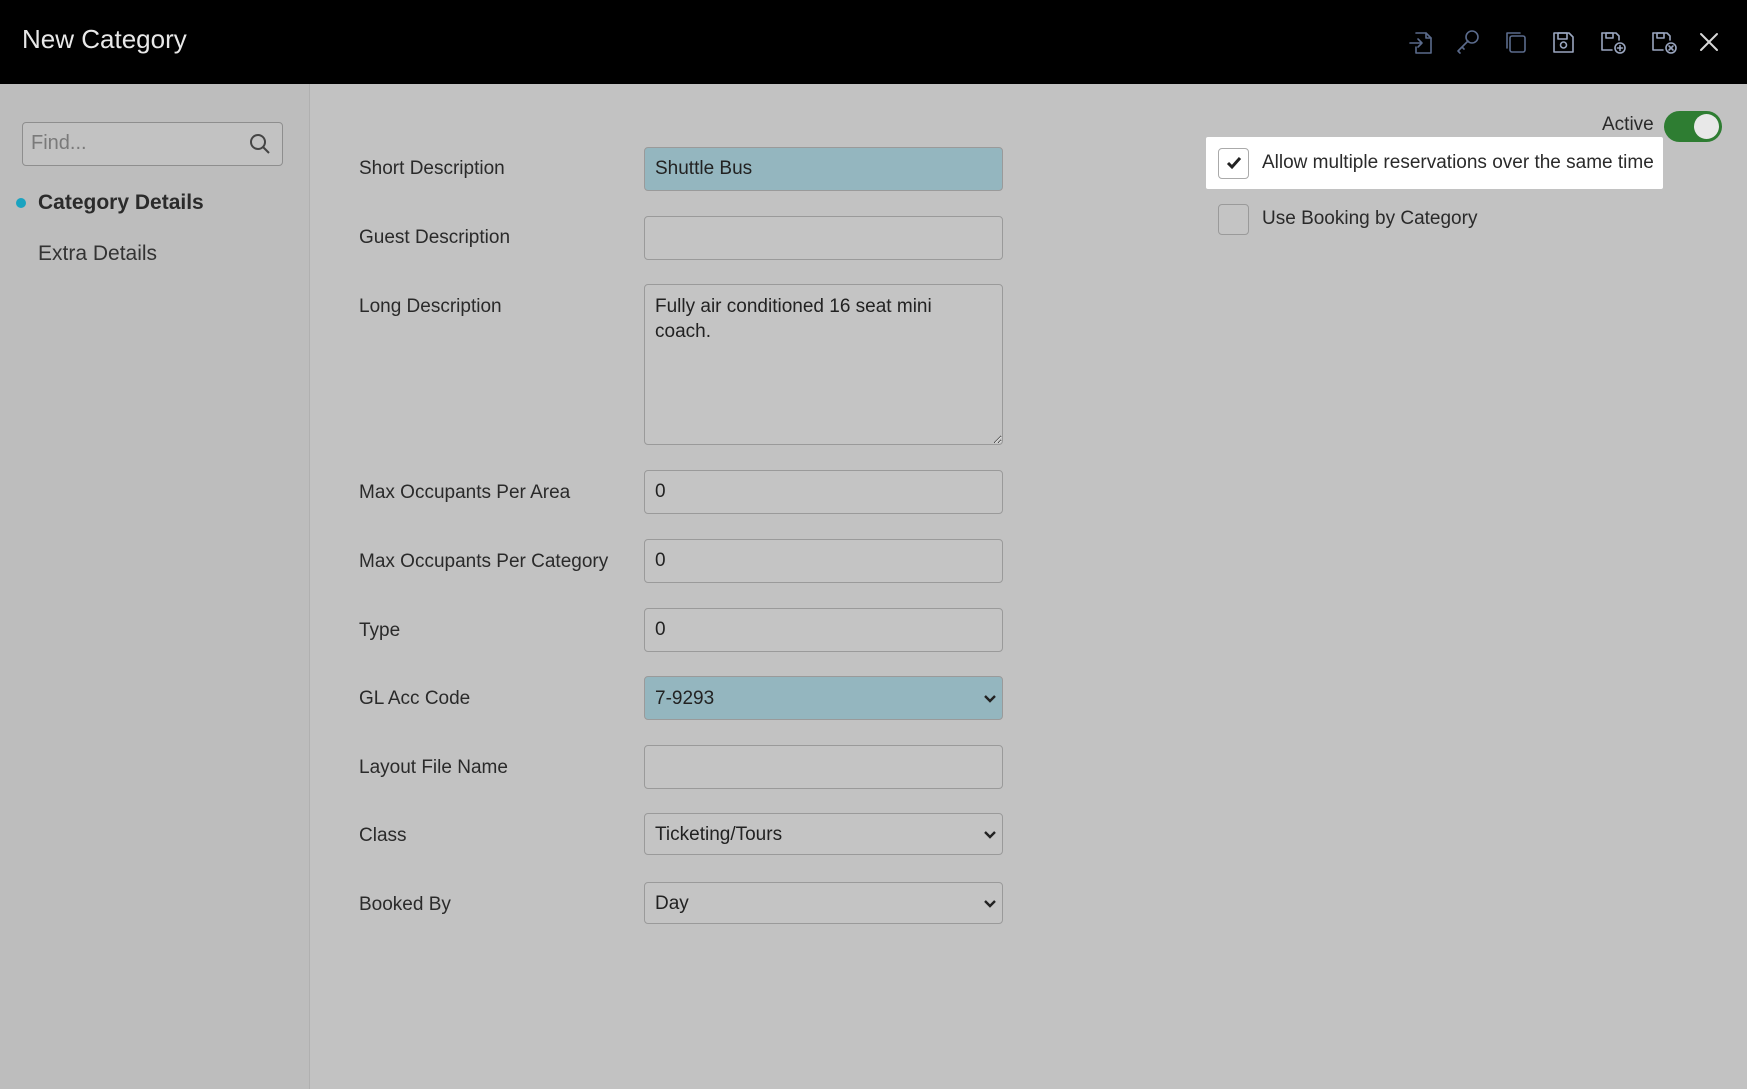 This screenshot has height=1089, width=1747. I want to click on max-occupants-area-field, so click(823, 492).